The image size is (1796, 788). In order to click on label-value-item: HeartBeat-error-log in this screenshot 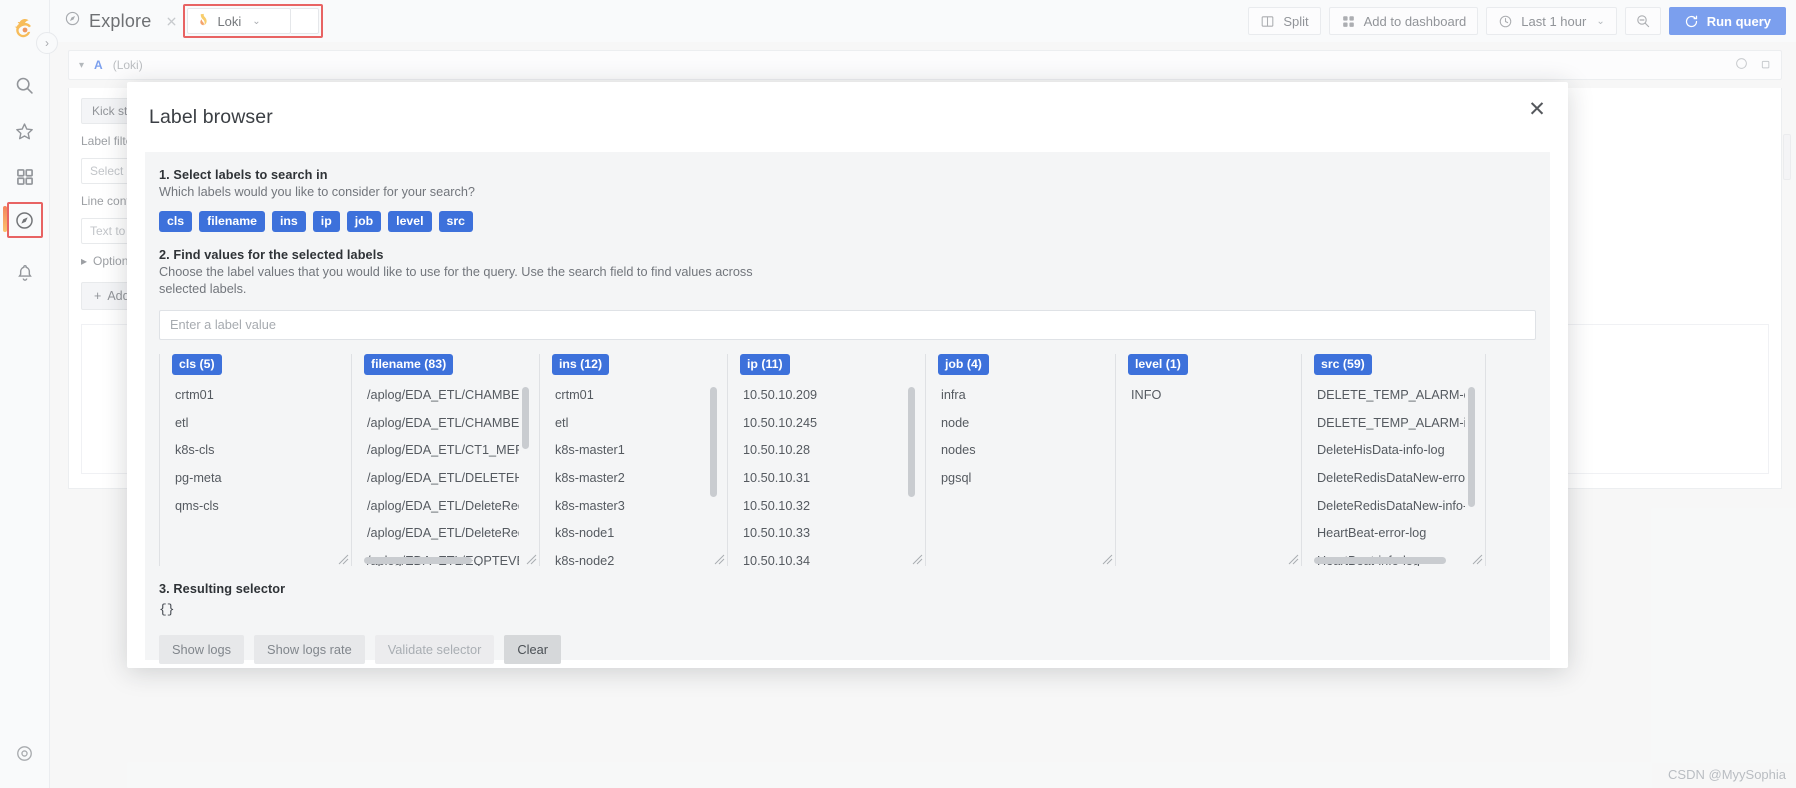, I will do `click(1389, 533)`.